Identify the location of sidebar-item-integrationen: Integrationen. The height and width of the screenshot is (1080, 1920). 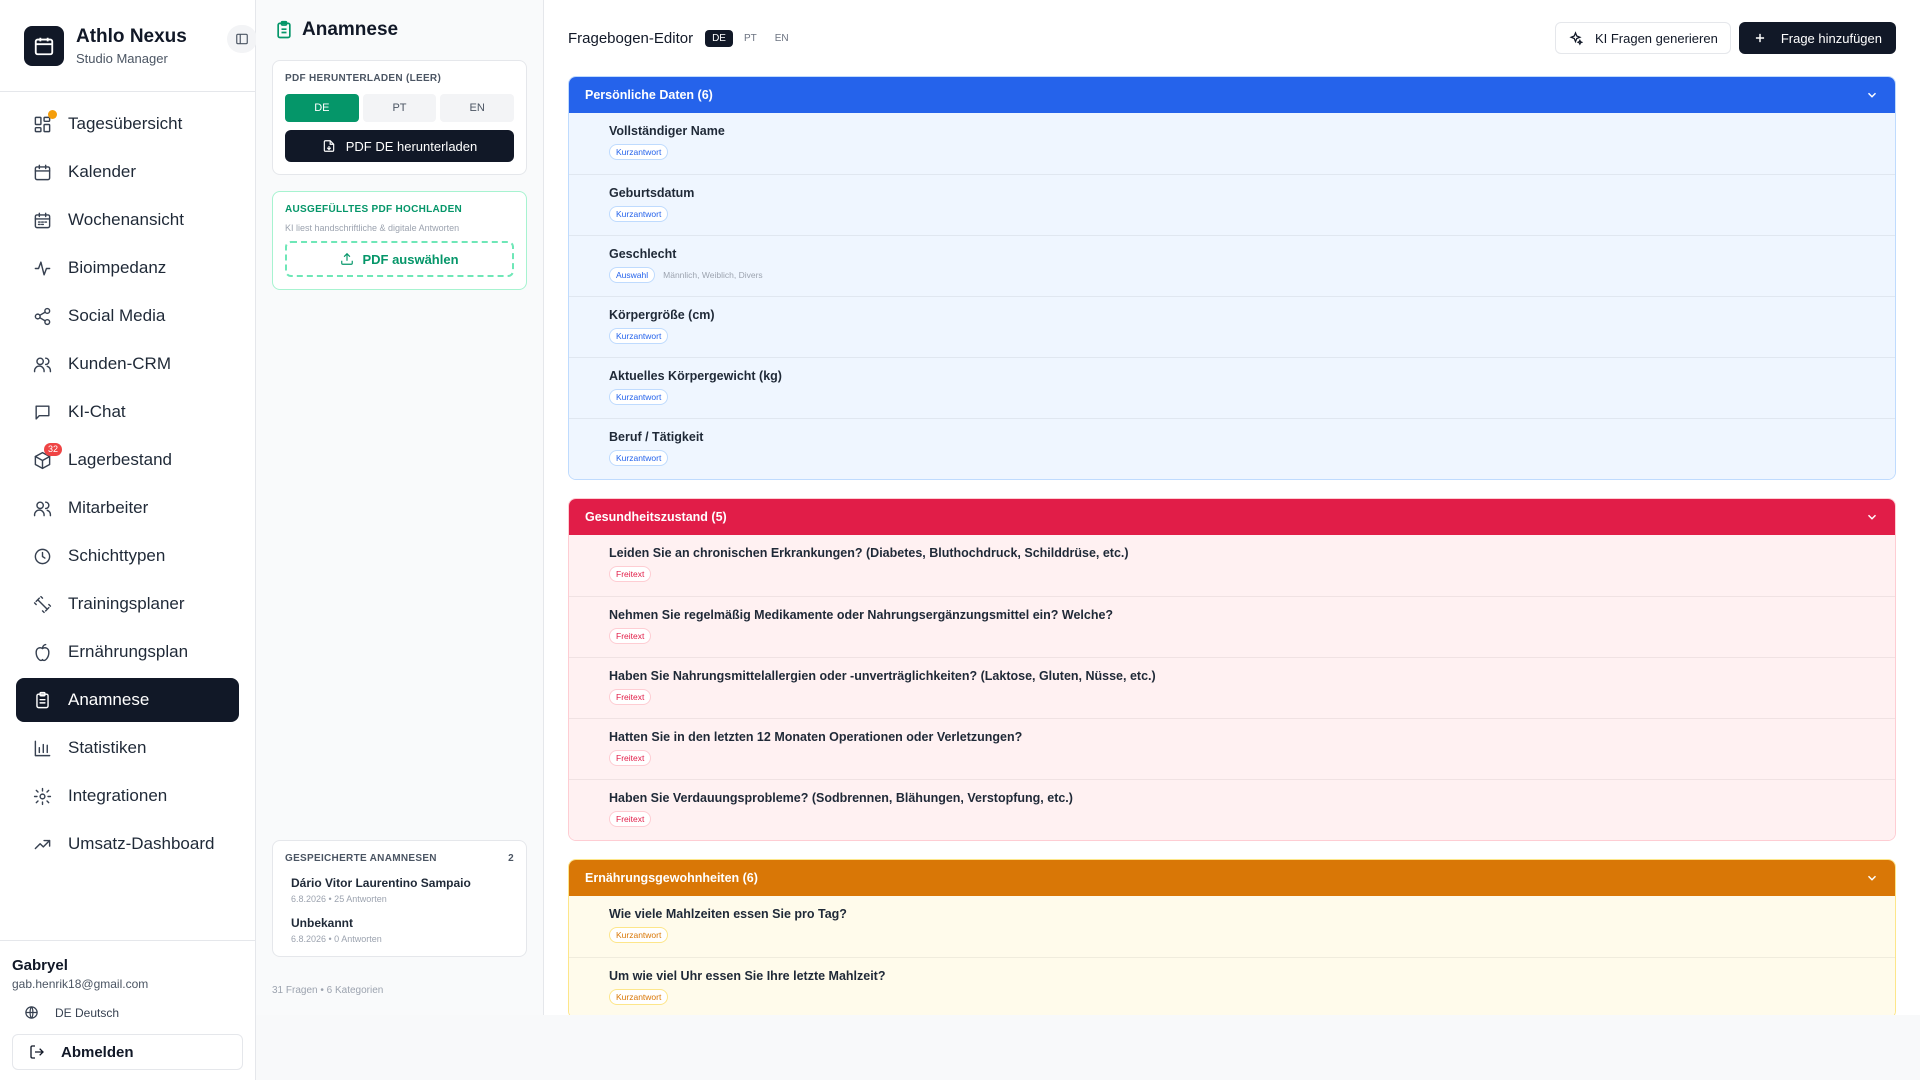
(127, 796).